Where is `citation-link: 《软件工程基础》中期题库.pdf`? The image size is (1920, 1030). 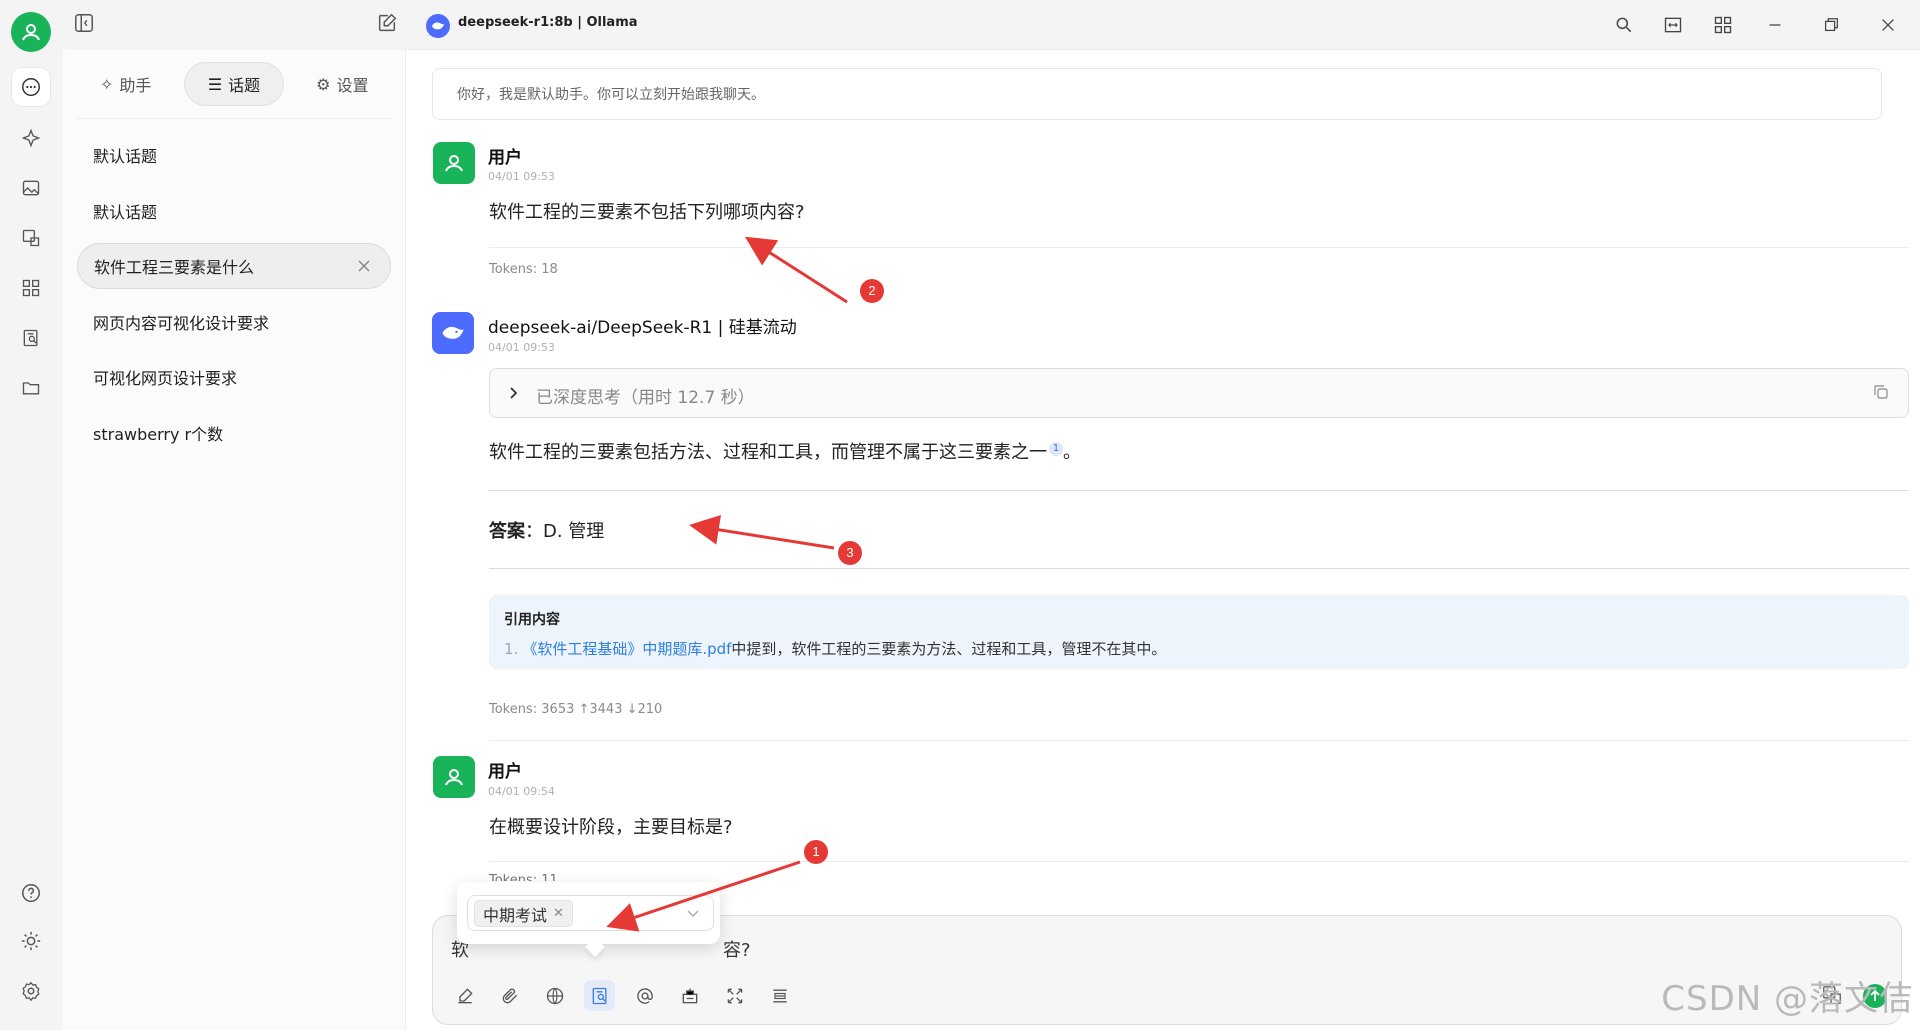
citation-link: 《软件工程基础》中期题库.pdf is located at coordinates (626, 649).